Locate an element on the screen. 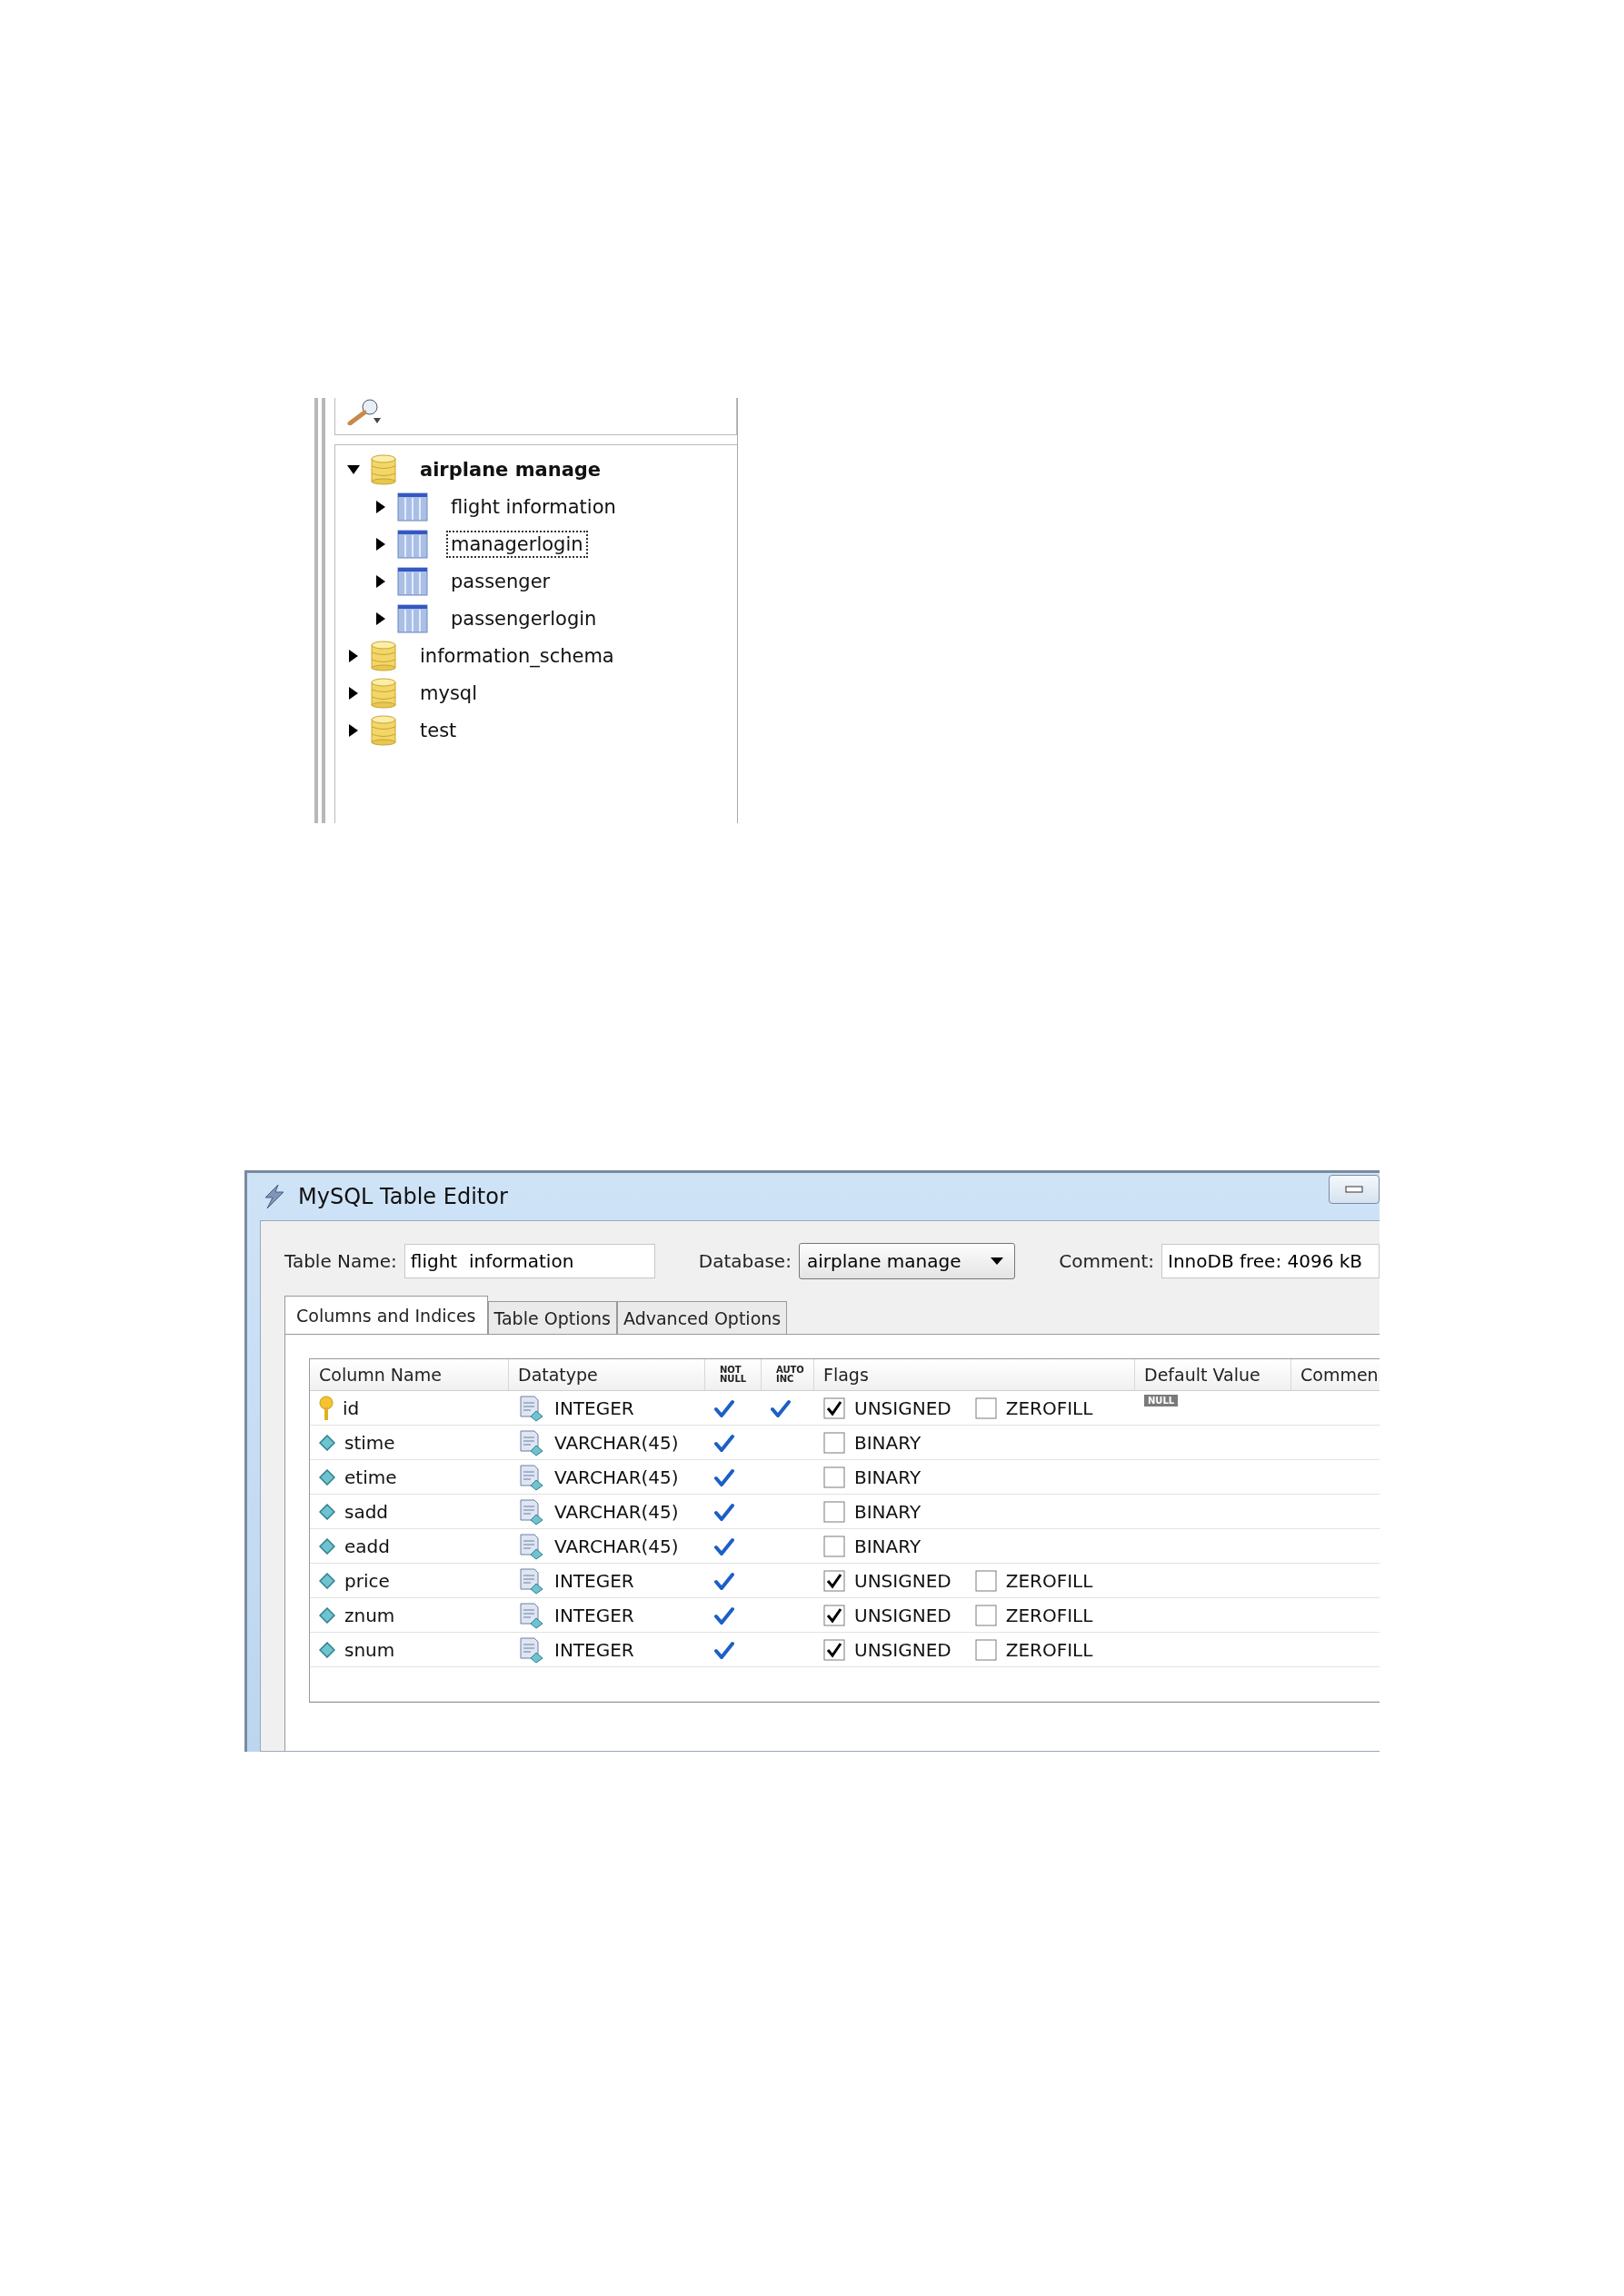 The image size is (1624, 2296). search-icon is located at coordinates (364, 411).